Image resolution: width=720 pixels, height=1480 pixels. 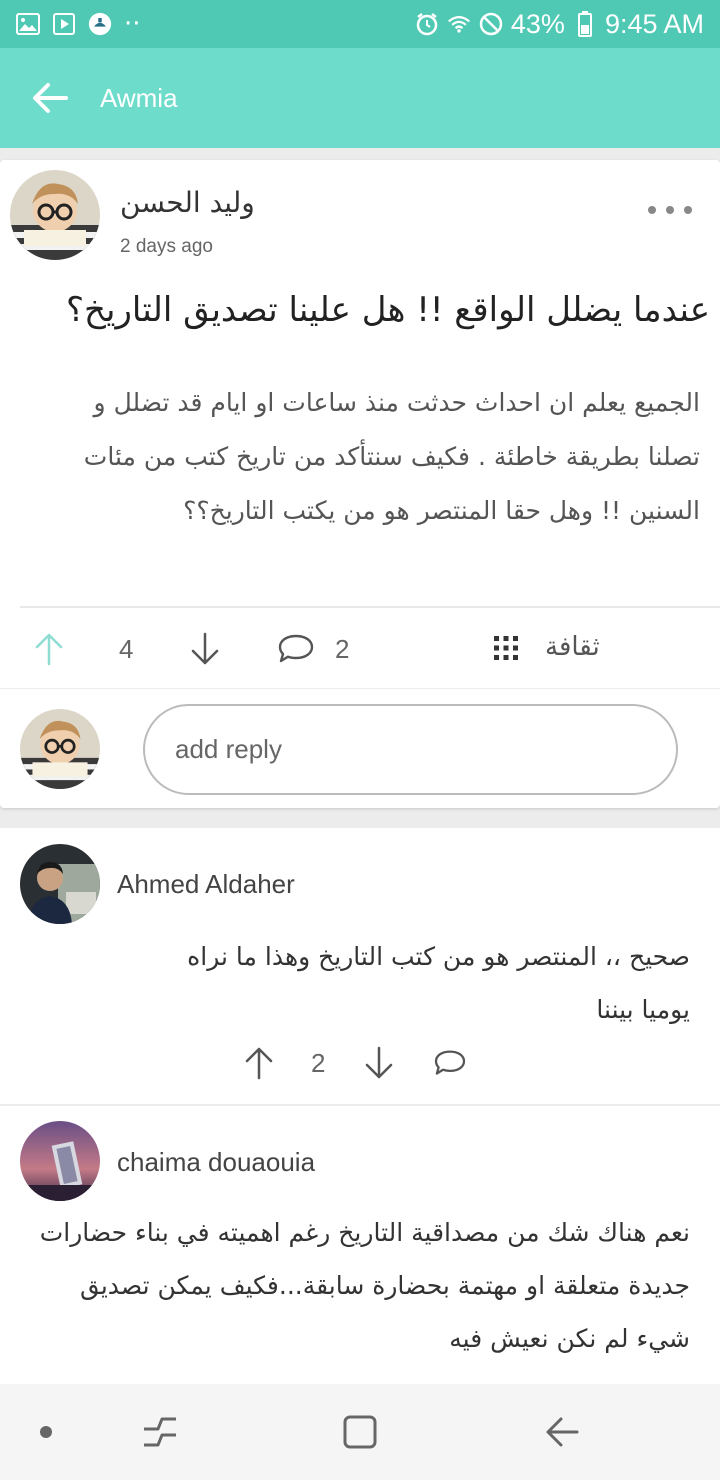 I want to click on comment-upvote-button, so click(x=259, y=1063).